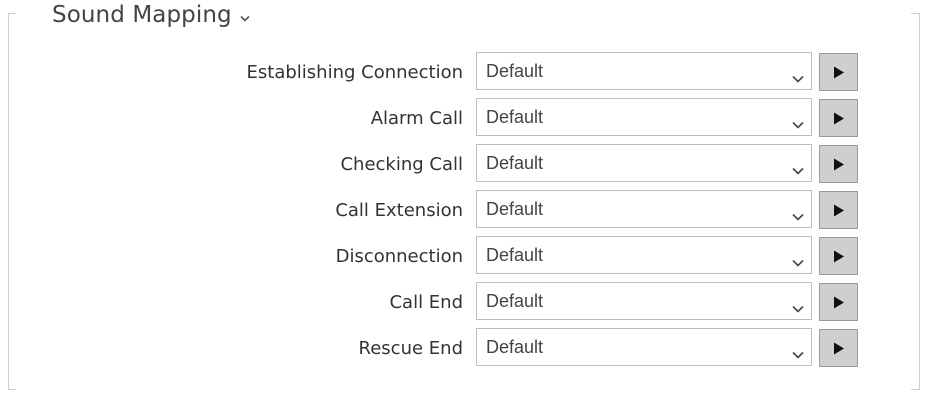 The height and width of the screenshot is (404, 929). What do you see at coordinates (142, 15) in the screenshot?
I see `section-title: Sound Mapping` at bounding box center [142, 15].